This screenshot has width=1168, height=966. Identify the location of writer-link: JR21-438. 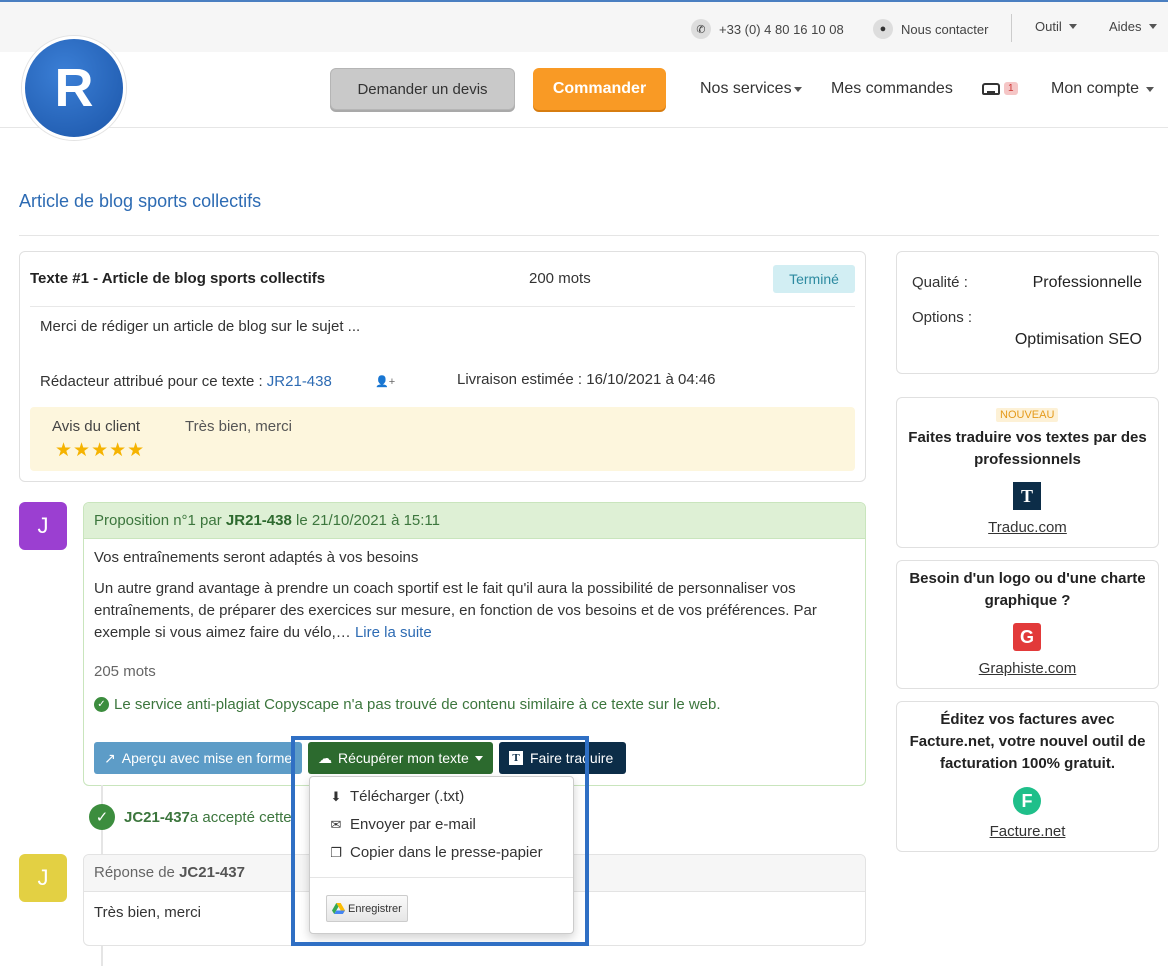
(299, 381).